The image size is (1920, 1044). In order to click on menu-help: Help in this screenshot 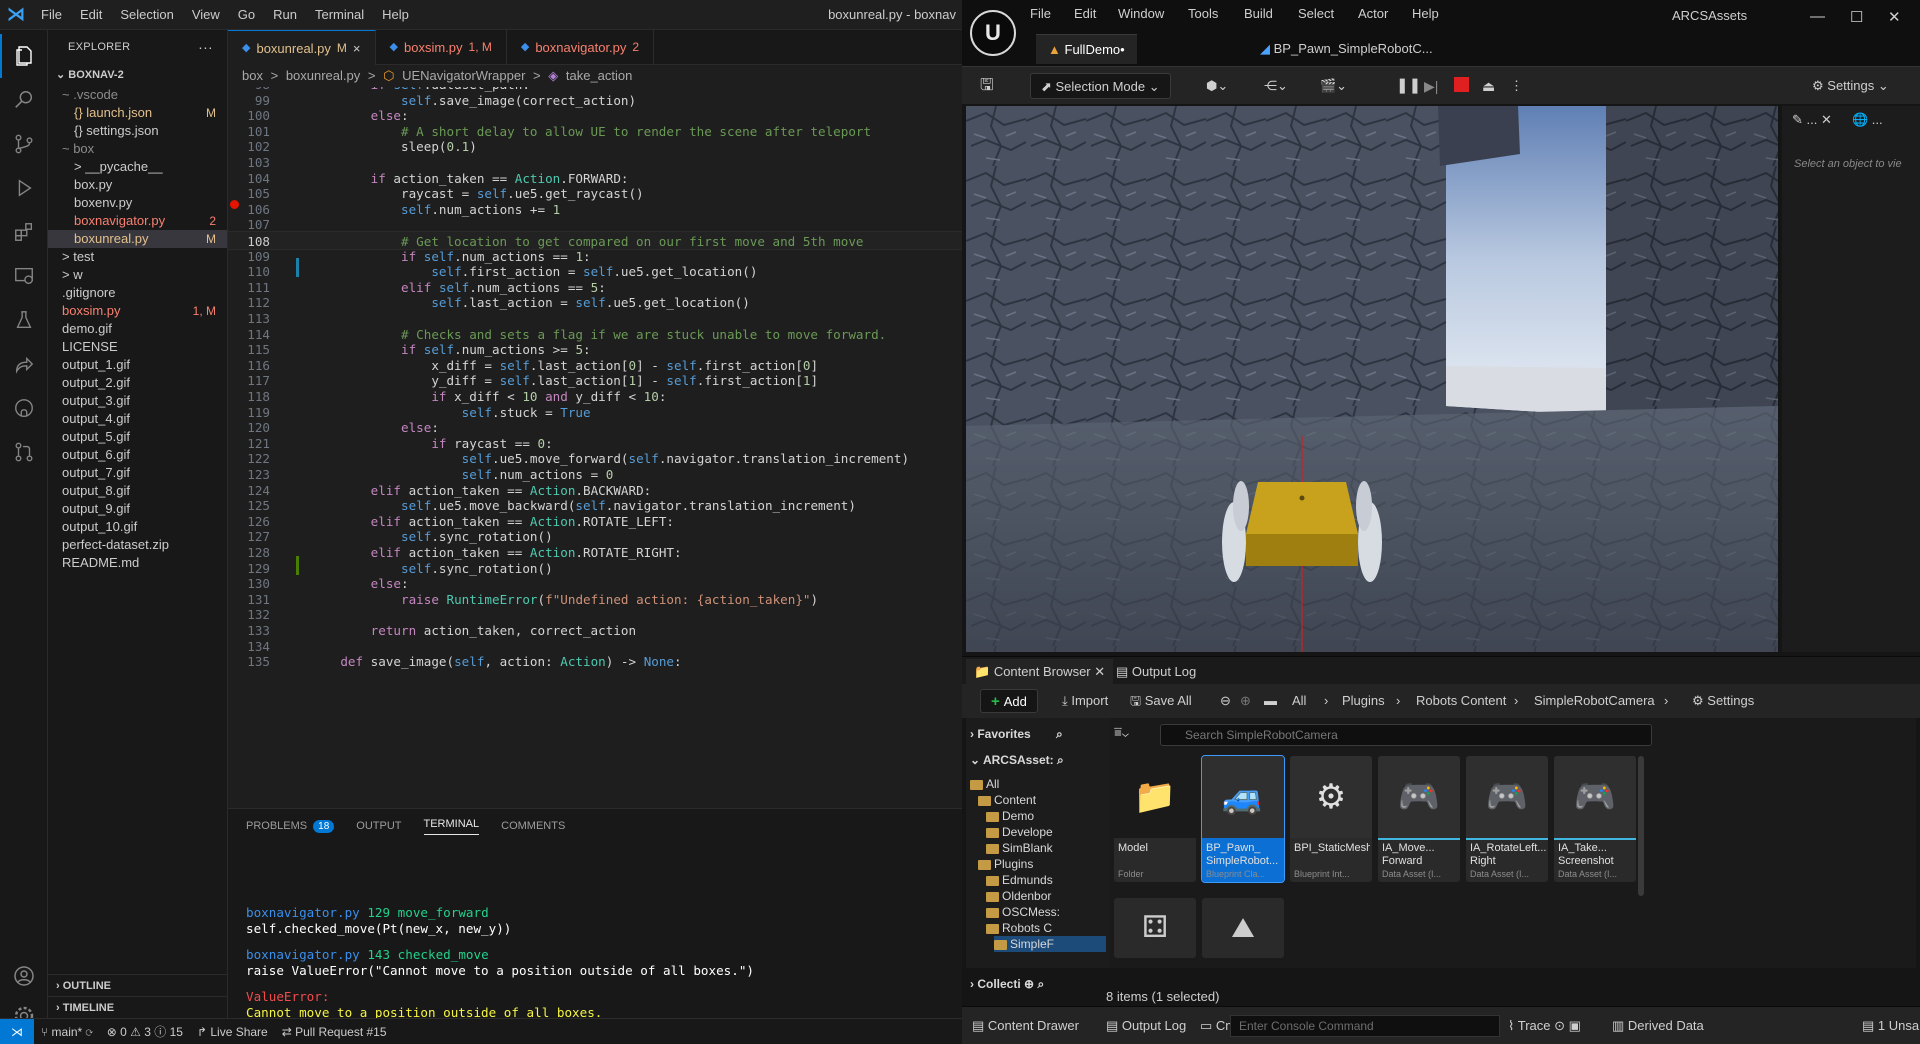, I will do `click(395, 15)`.